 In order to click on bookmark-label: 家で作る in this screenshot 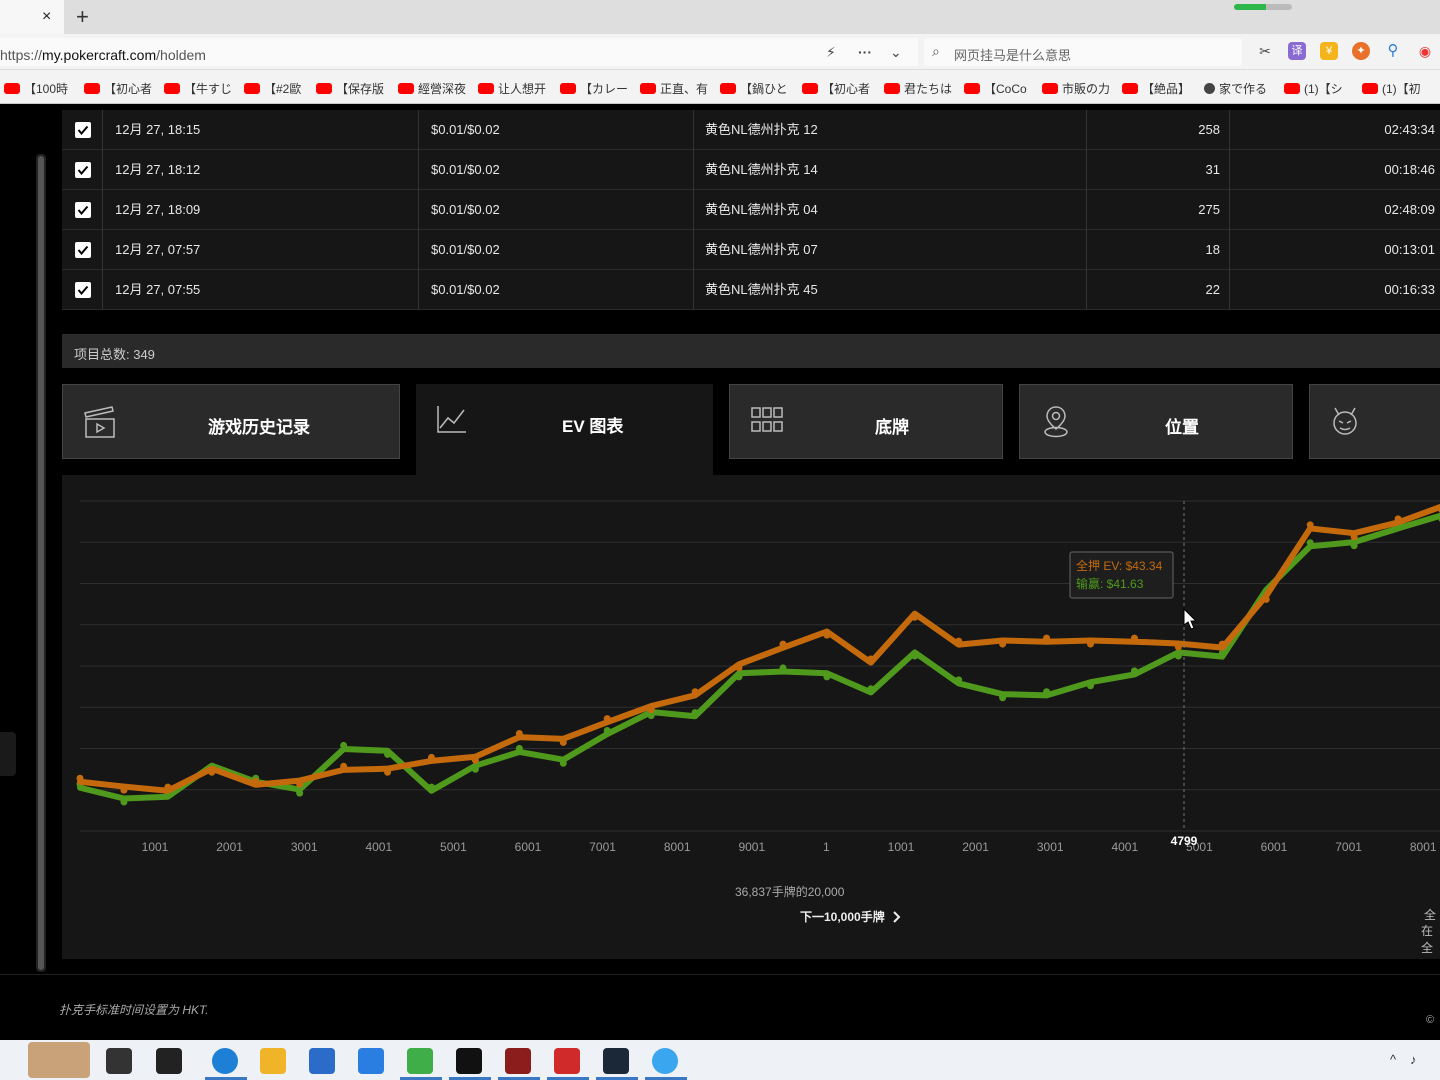, I will do `click(1243, 89)`.